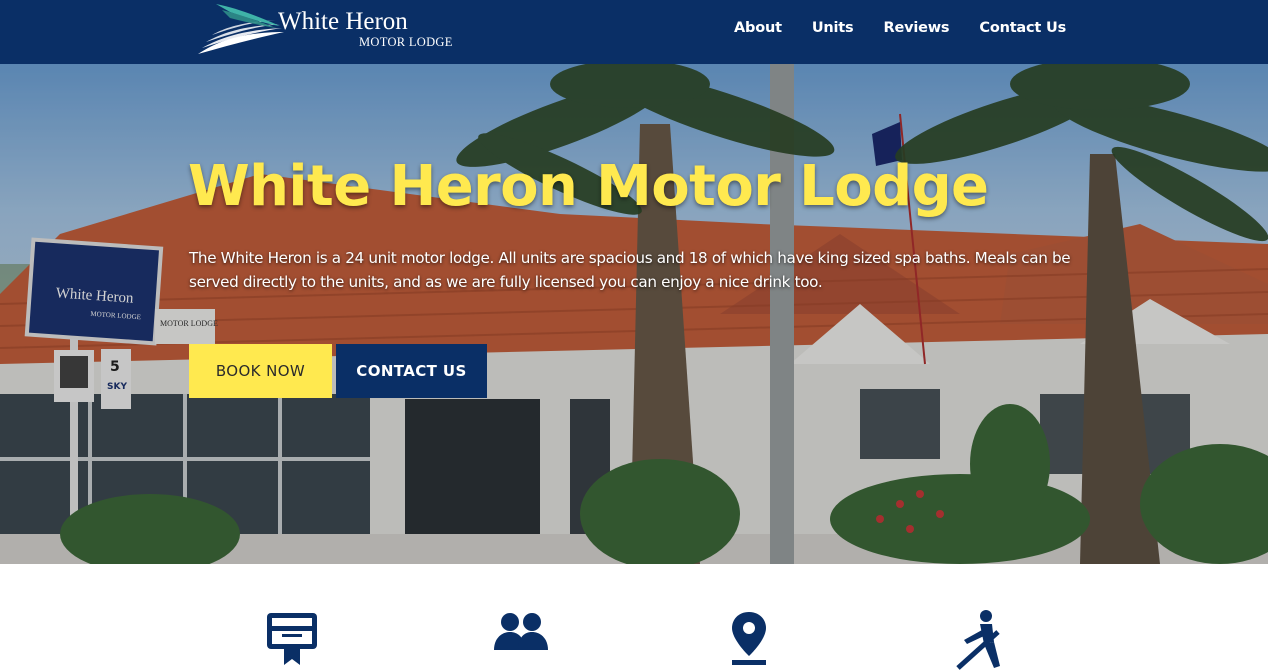  I want to click on hero-title: White Heron Motor Lodge, so click(588, 186).